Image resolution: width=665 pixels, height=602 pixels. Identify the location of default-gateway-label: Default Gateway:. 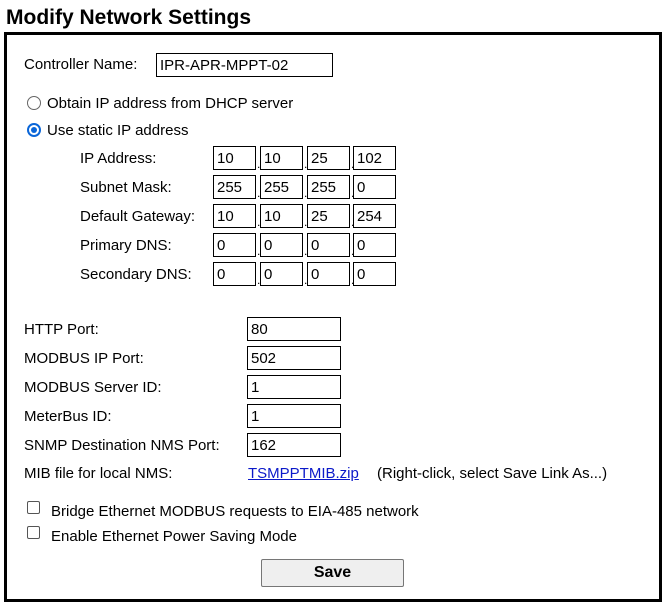
(138, 216).